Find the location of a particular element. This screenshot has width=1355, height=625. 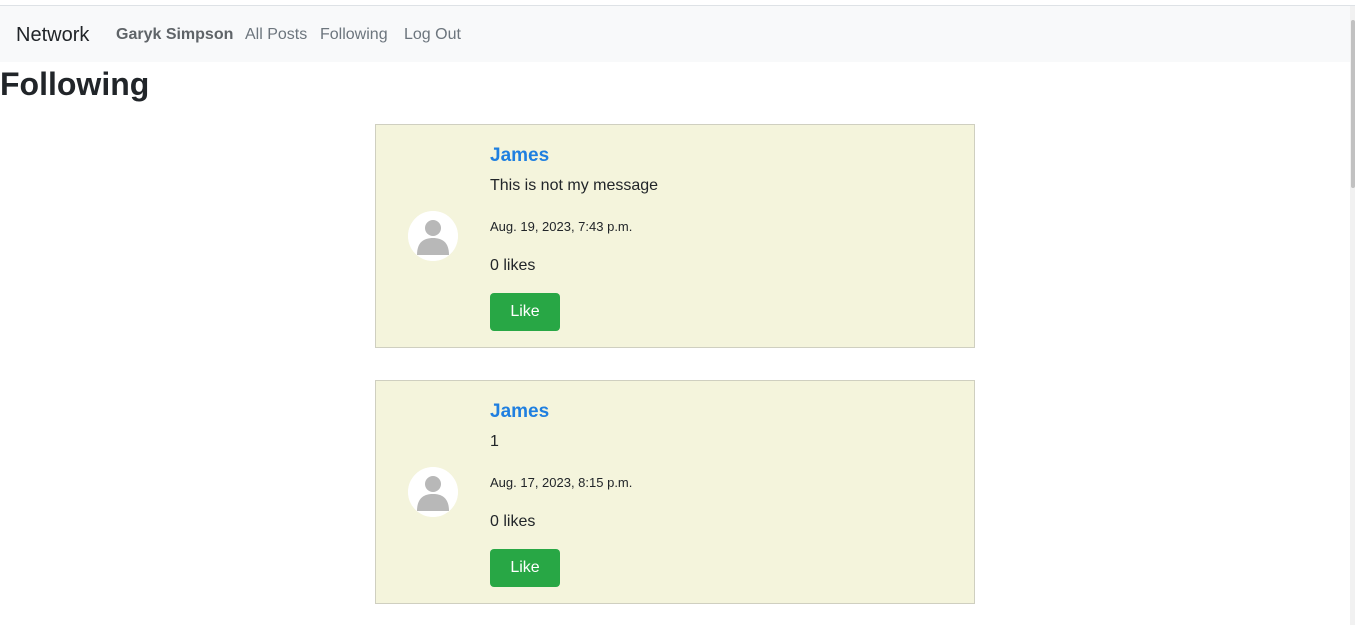

page-title: Following is located at coordinates (75, 84).